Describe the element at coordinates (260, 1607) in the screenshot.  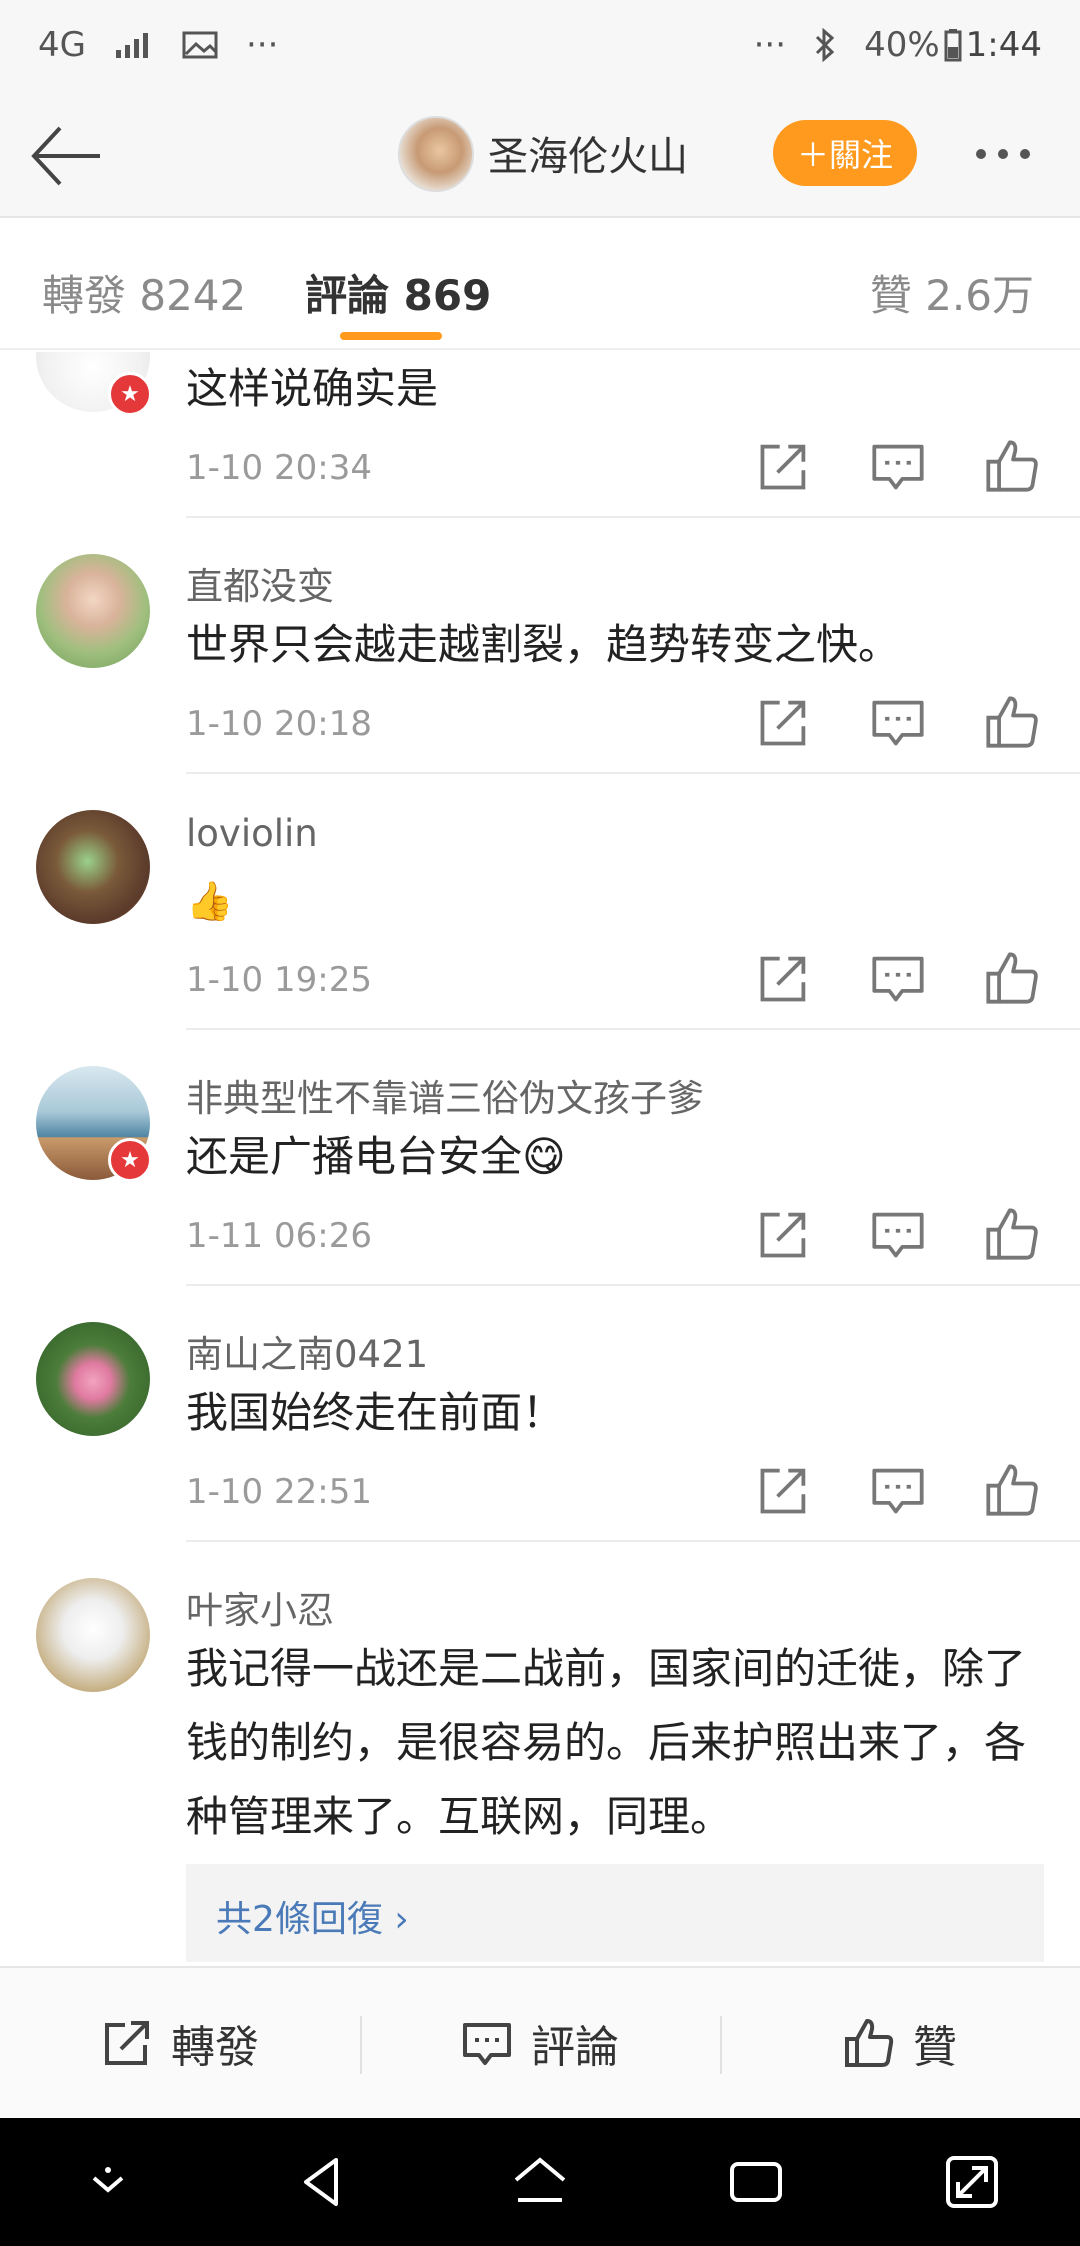
I see `comment-author: 叶家小忍` at that location.